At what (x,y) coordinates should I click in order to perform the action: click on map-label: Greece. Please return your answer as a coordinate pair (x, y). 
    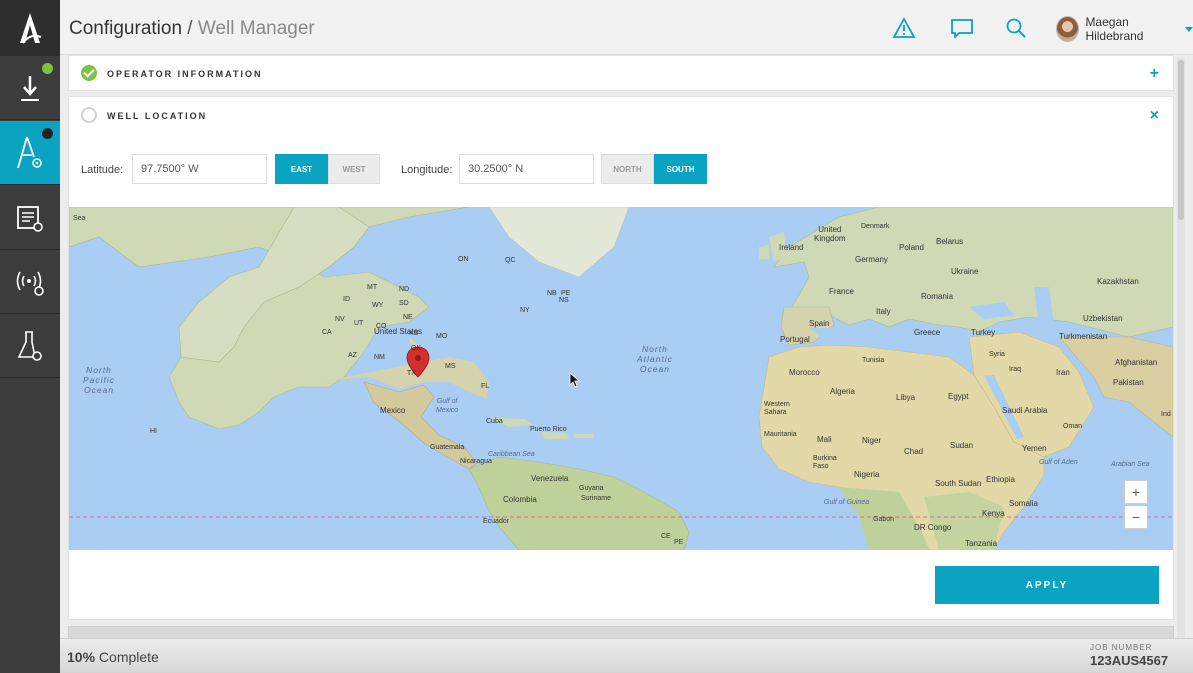
    Looking at the image, I should click on (927, 332).